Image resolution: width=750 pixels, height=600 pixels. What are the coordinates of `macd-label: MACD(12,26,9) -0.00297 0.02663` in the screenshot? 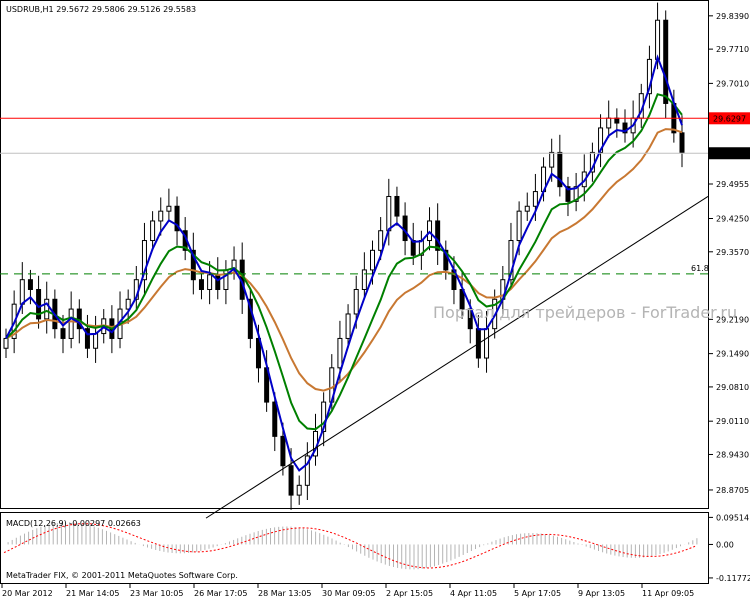 It's located at (73, 523).